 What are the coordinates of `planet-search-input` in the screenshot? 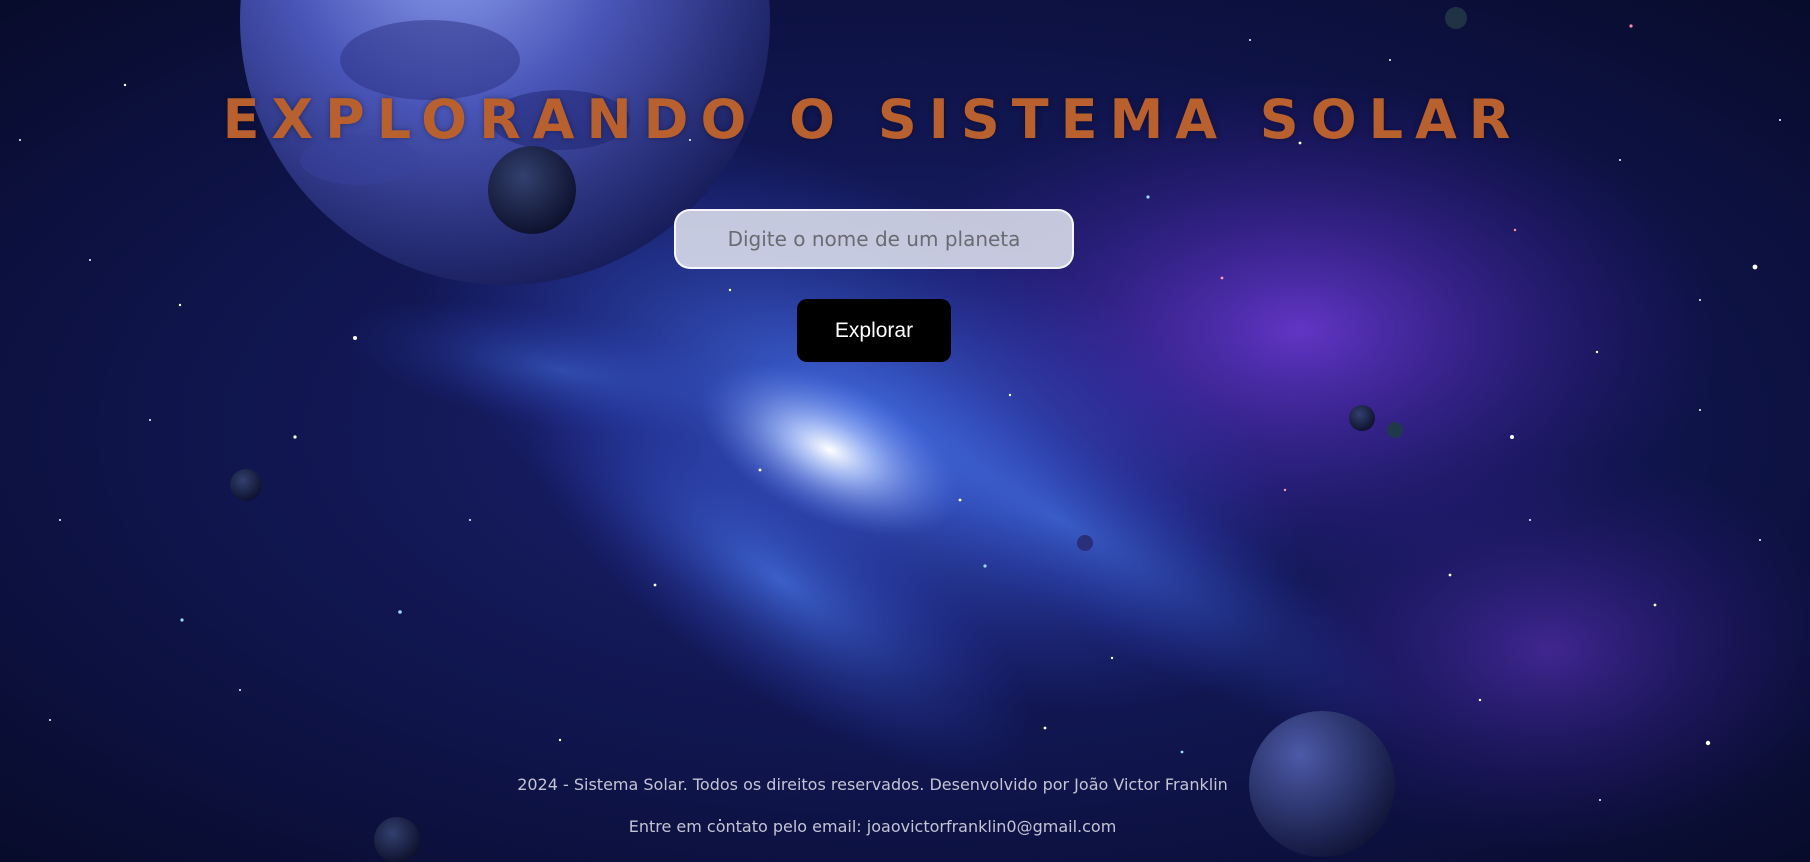 It's located at (874, 239).